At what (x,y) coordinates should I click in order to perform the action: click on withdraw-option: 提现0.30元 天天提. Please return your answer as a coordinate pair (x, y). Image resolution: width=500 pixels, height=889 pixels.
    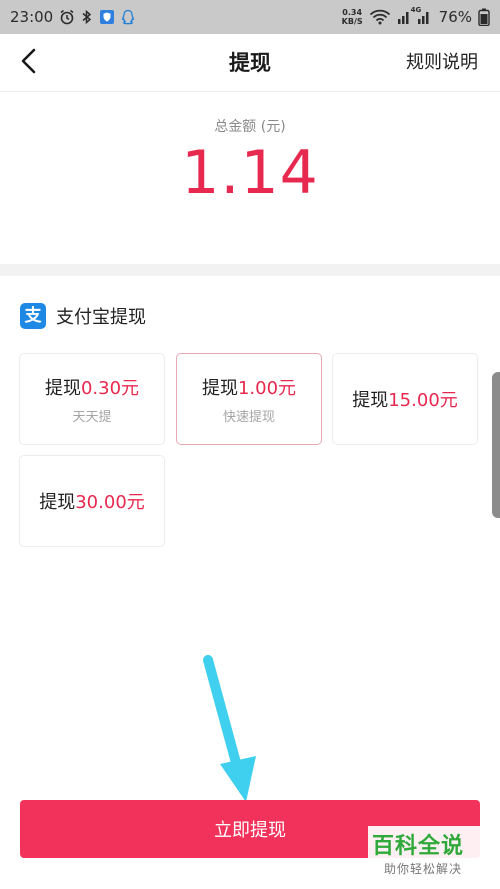
    Looking at the image, I should click on (92, 399).